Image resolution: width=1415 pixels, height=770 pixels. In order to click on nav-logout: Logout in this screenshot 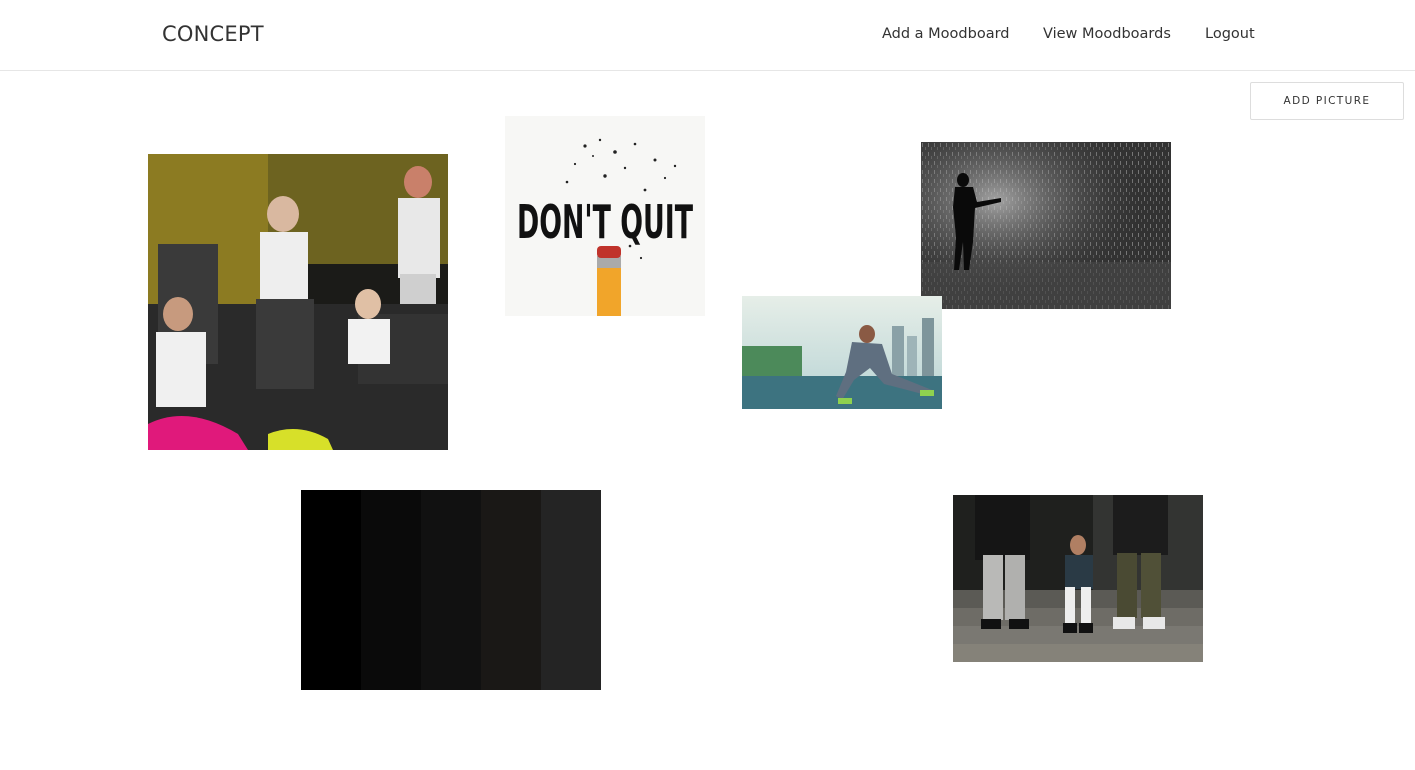, I will do `click(1230, 34)`.